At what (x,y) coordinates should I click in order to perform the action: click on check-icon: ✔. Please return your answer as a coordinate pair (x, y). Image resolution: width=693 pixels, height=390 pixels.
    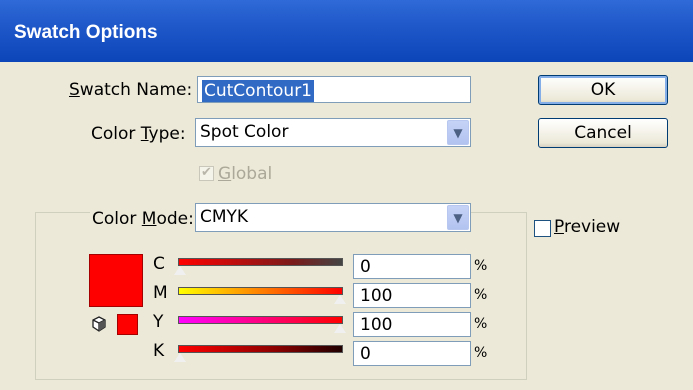
    Looking at the image, I should click on (206, 171).